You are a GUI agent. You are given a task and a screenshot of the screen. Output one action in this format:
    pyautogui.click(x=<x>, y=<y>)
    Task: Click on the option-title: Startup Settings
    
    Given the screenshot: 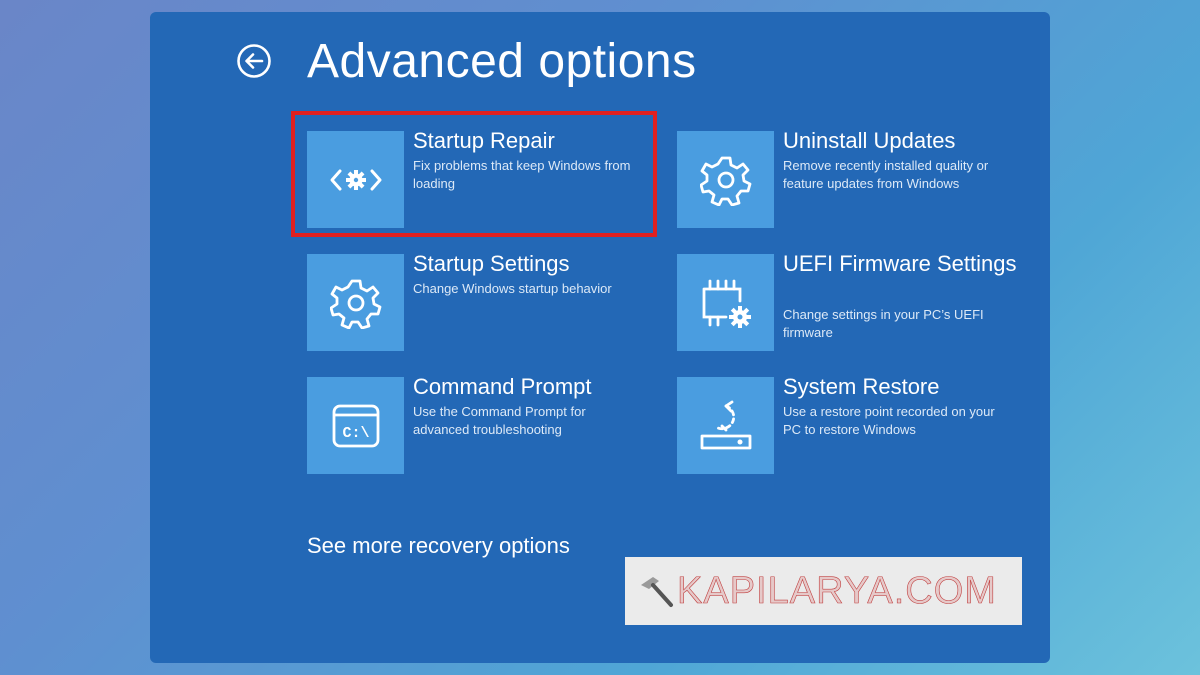 What is the action you would take?
    pyautogui.click(x=491, y=263)
    